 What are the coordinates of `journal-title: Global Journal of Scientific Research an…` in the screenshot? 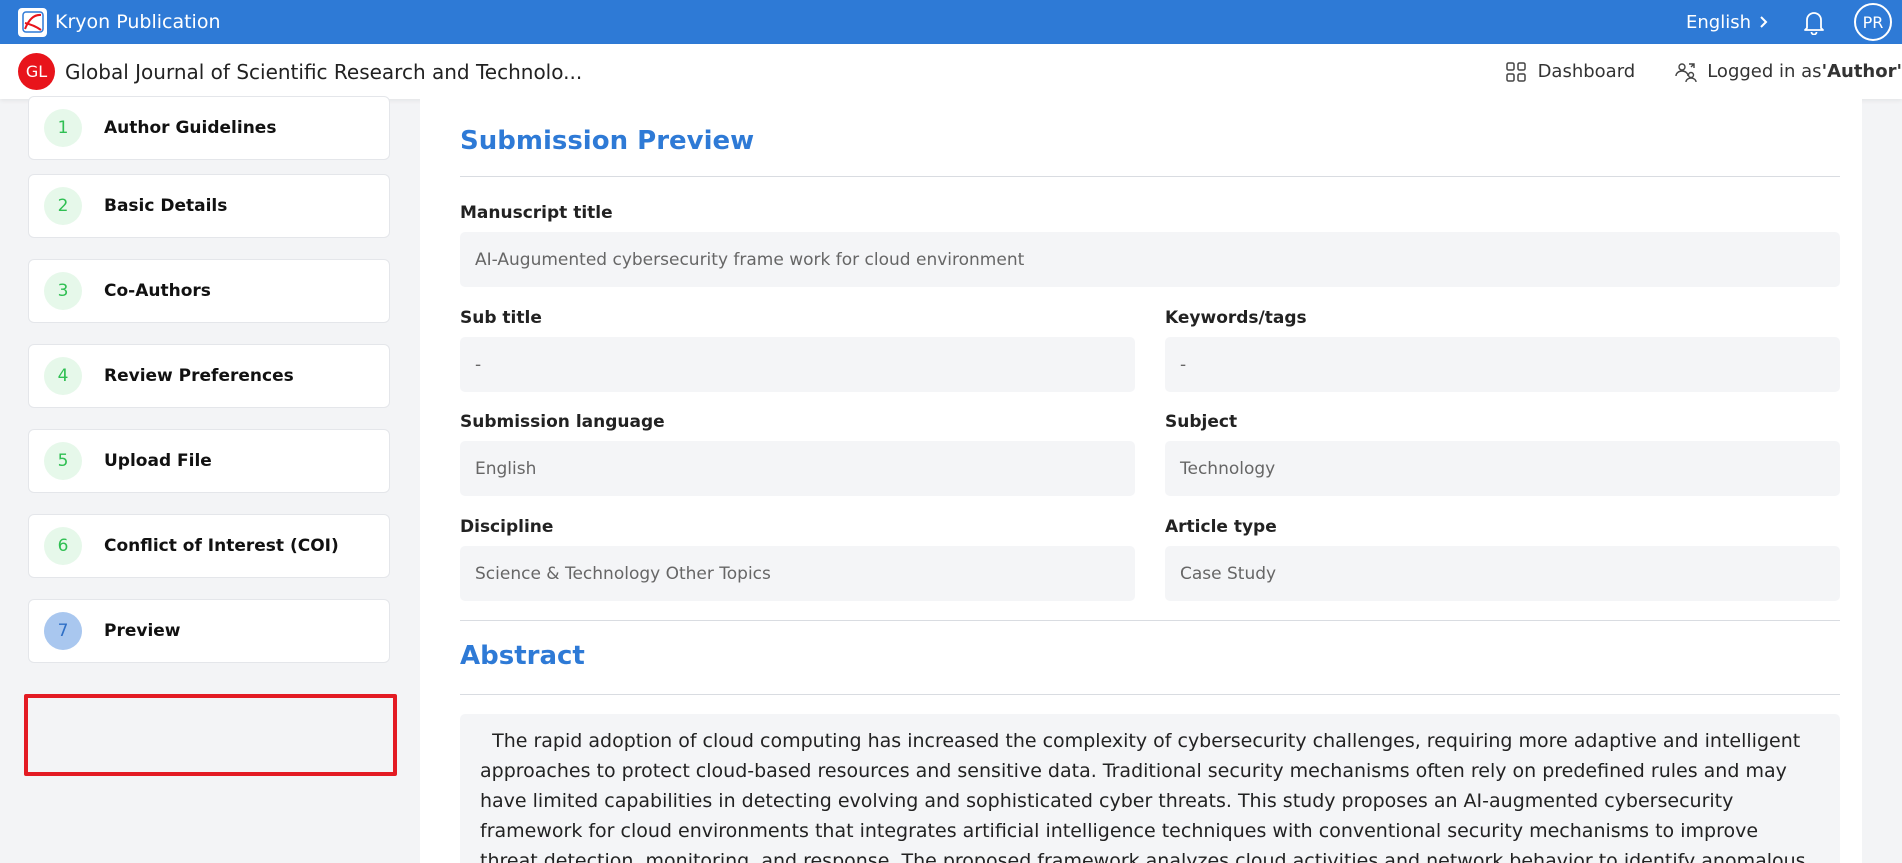 It's located at (323, 72).